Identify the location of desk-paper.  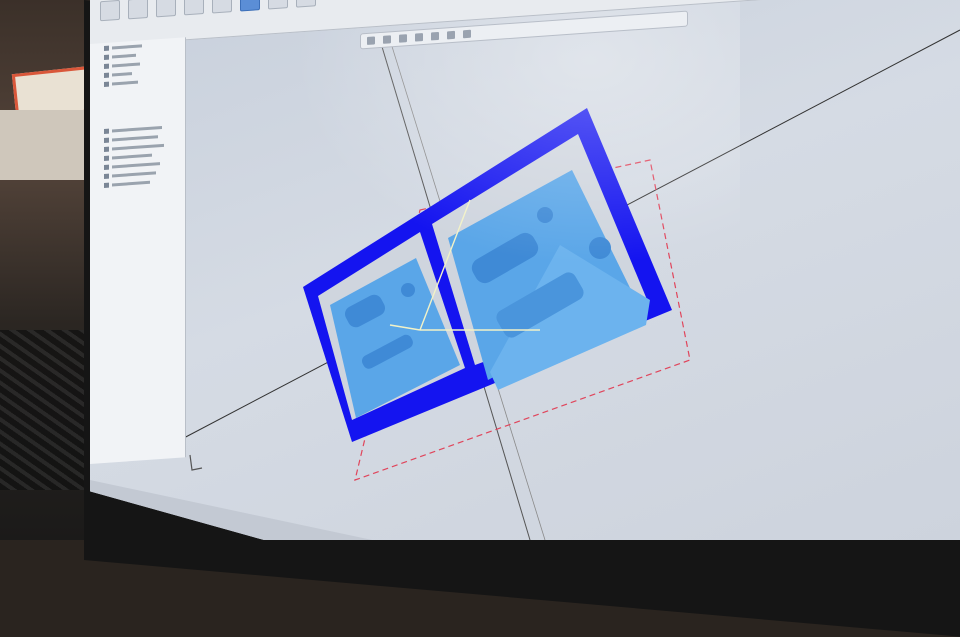
(45, 145).